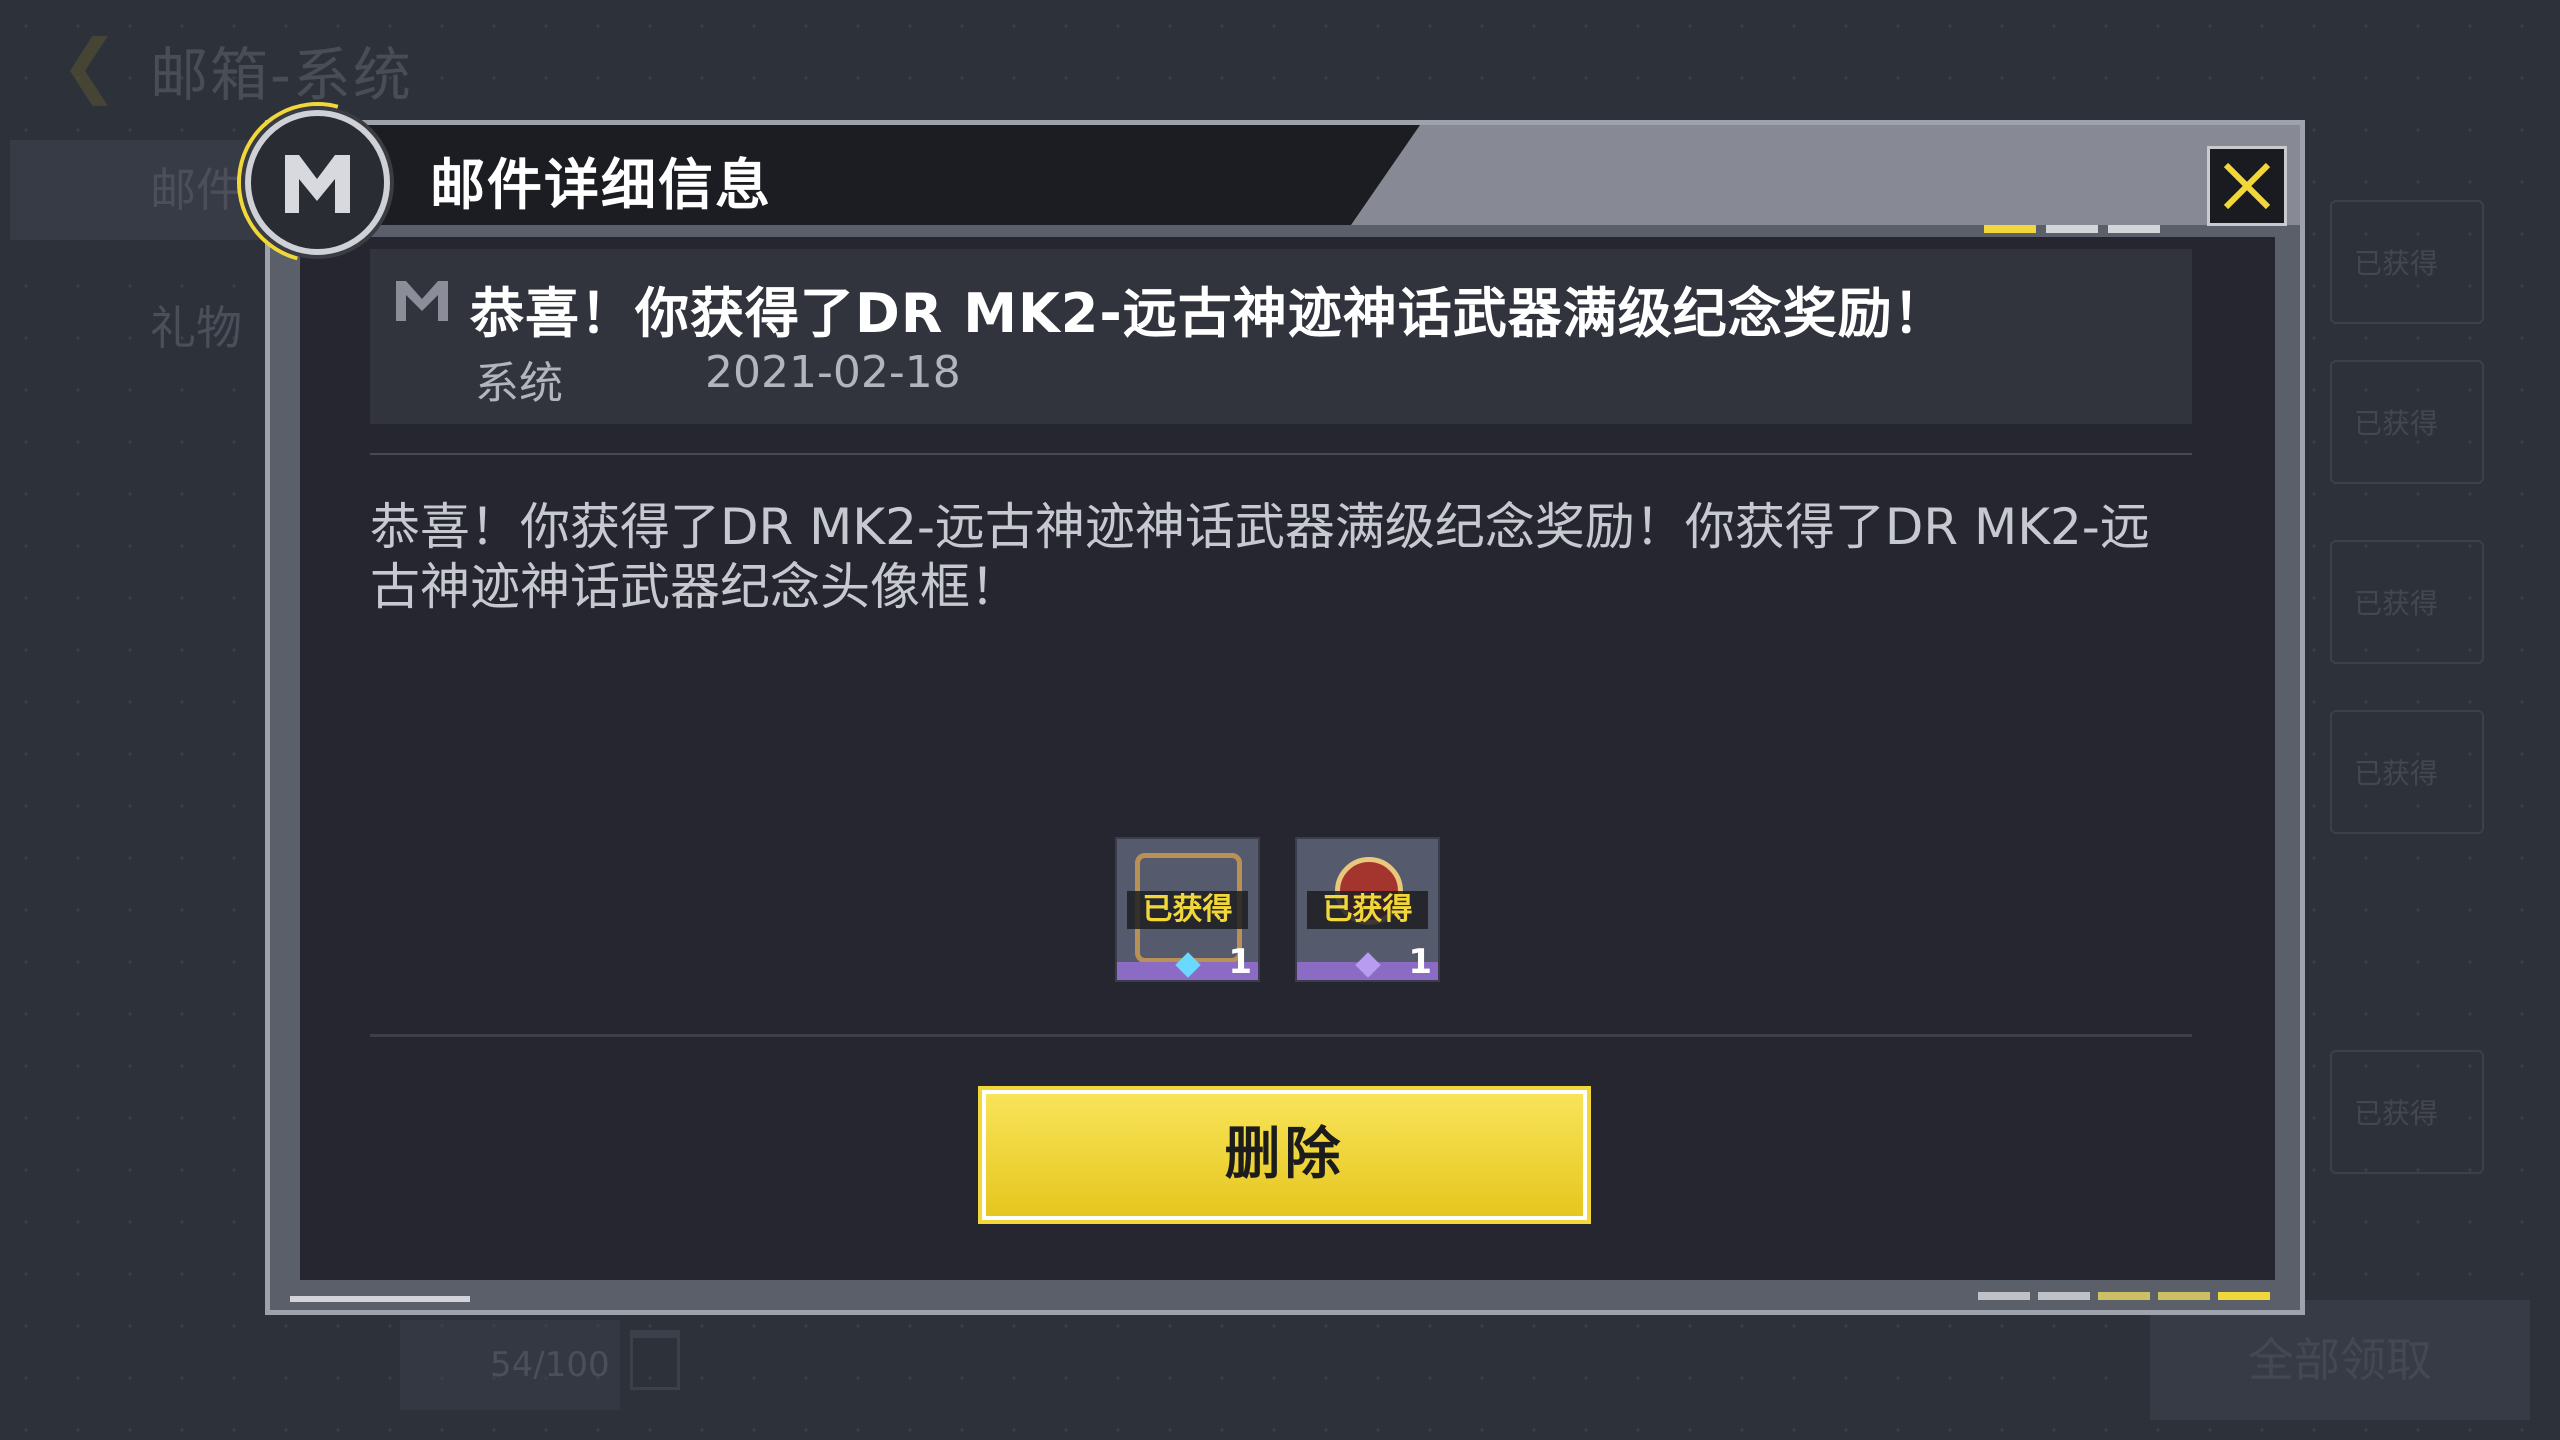  Describe the element at coordinates (380, 1299) in the screenshot. I see `frame-decoration` at that location.